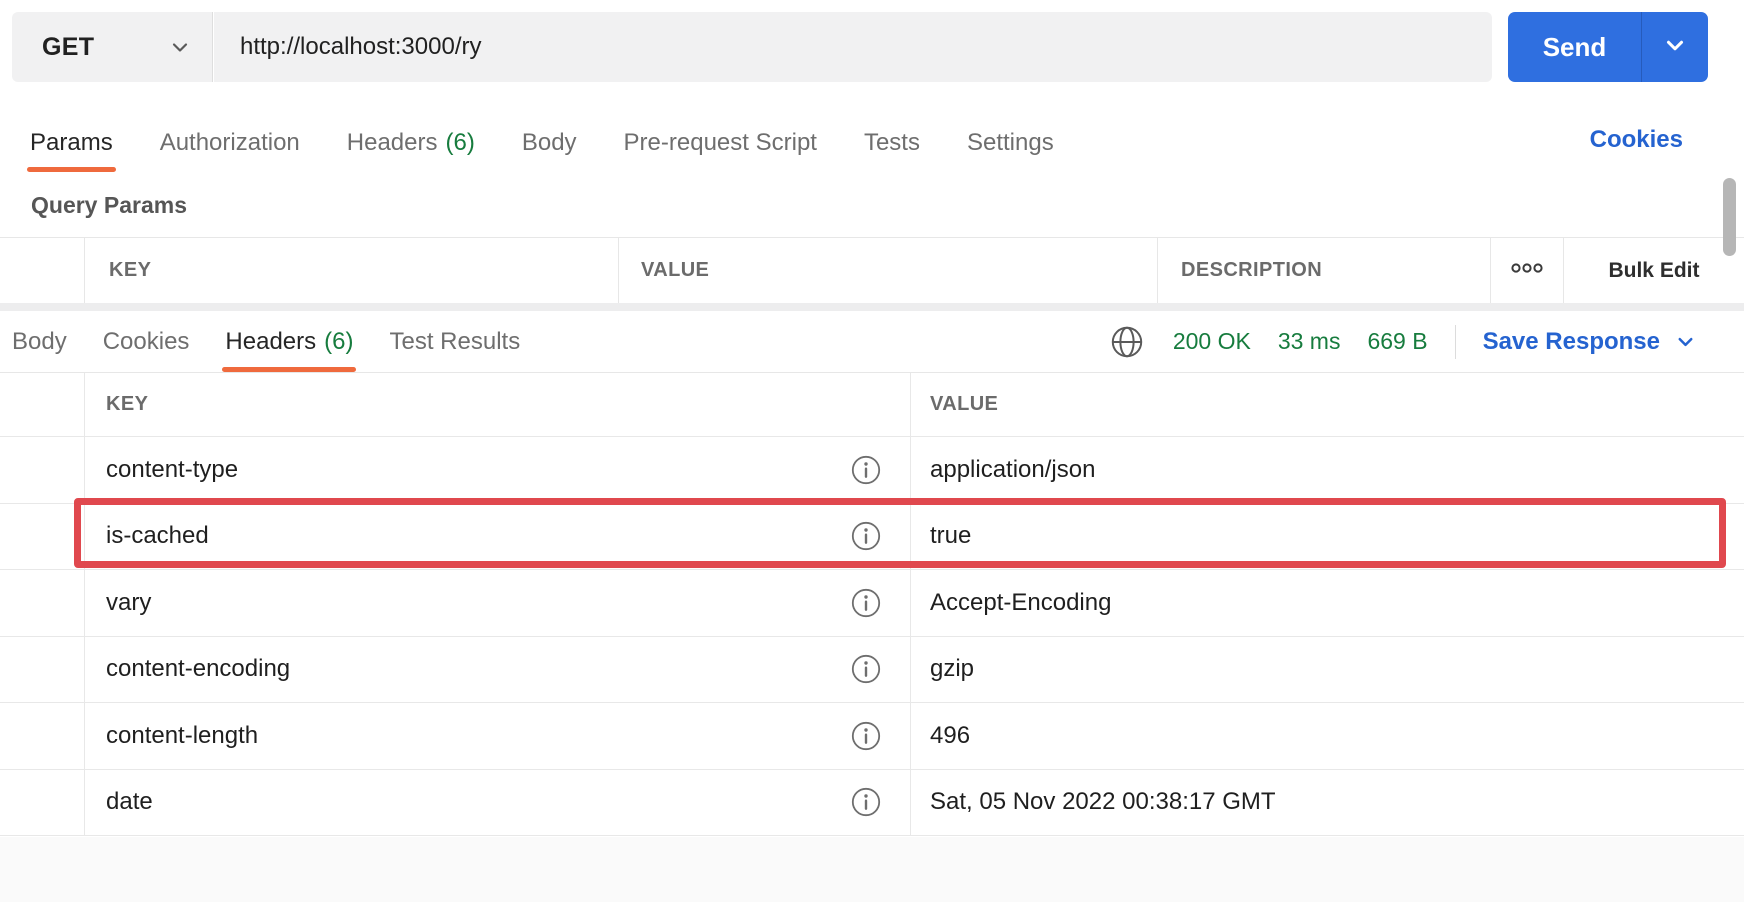 This screenshot has height=902, width=1744. What do you see at coordinates (872, 869) in the screenshot?
I see `content-background` at bounding box center [872, 869].